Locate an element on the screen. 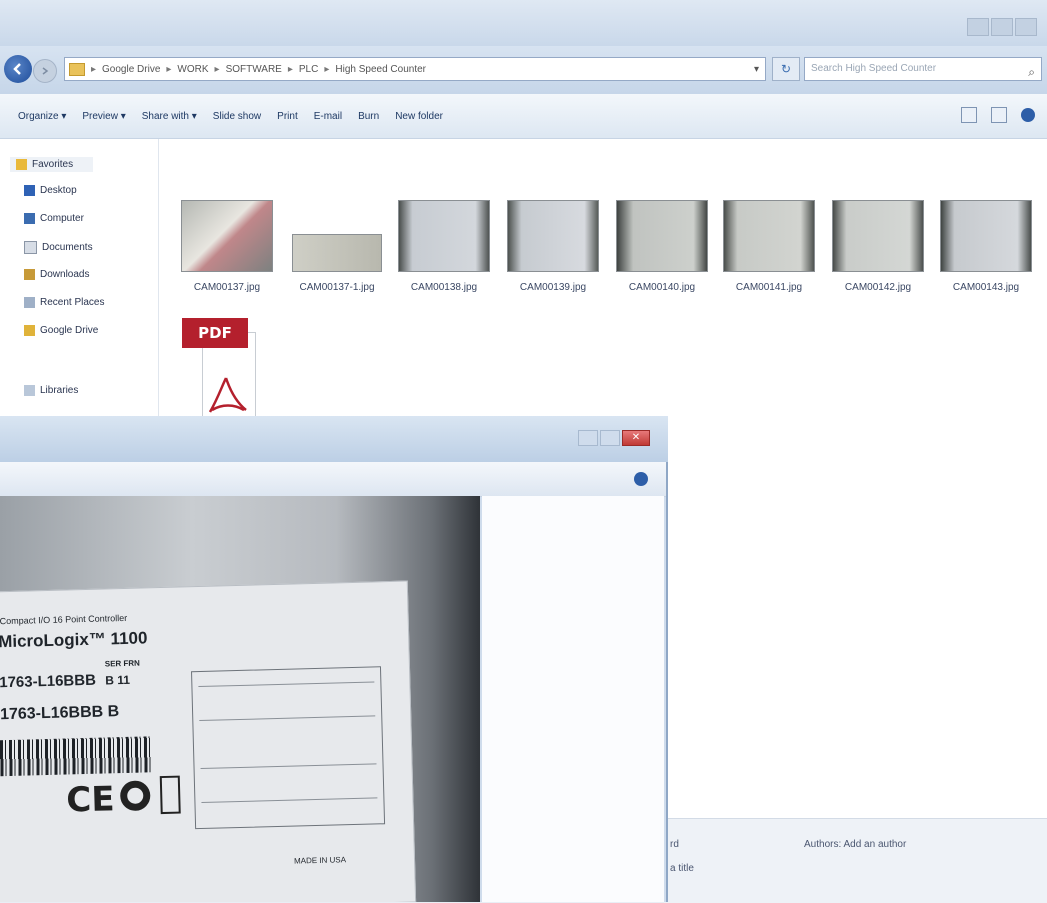 The image size is (1047, 903). address-dropdown-icon: ▾ is located at coordinates (759, 69).